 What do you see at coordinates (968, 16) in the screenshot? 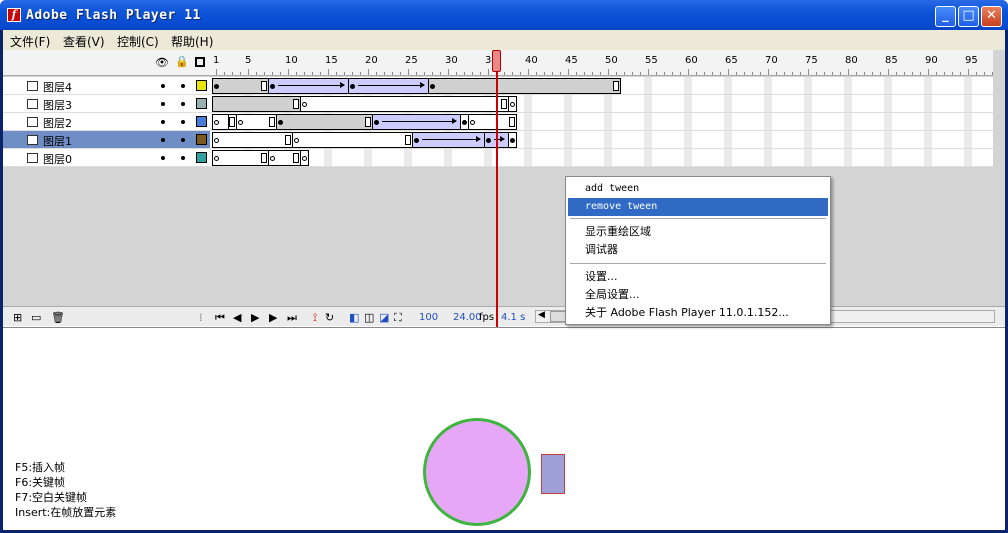
I see `maximize-button: □` at bounding box center [968, 16].